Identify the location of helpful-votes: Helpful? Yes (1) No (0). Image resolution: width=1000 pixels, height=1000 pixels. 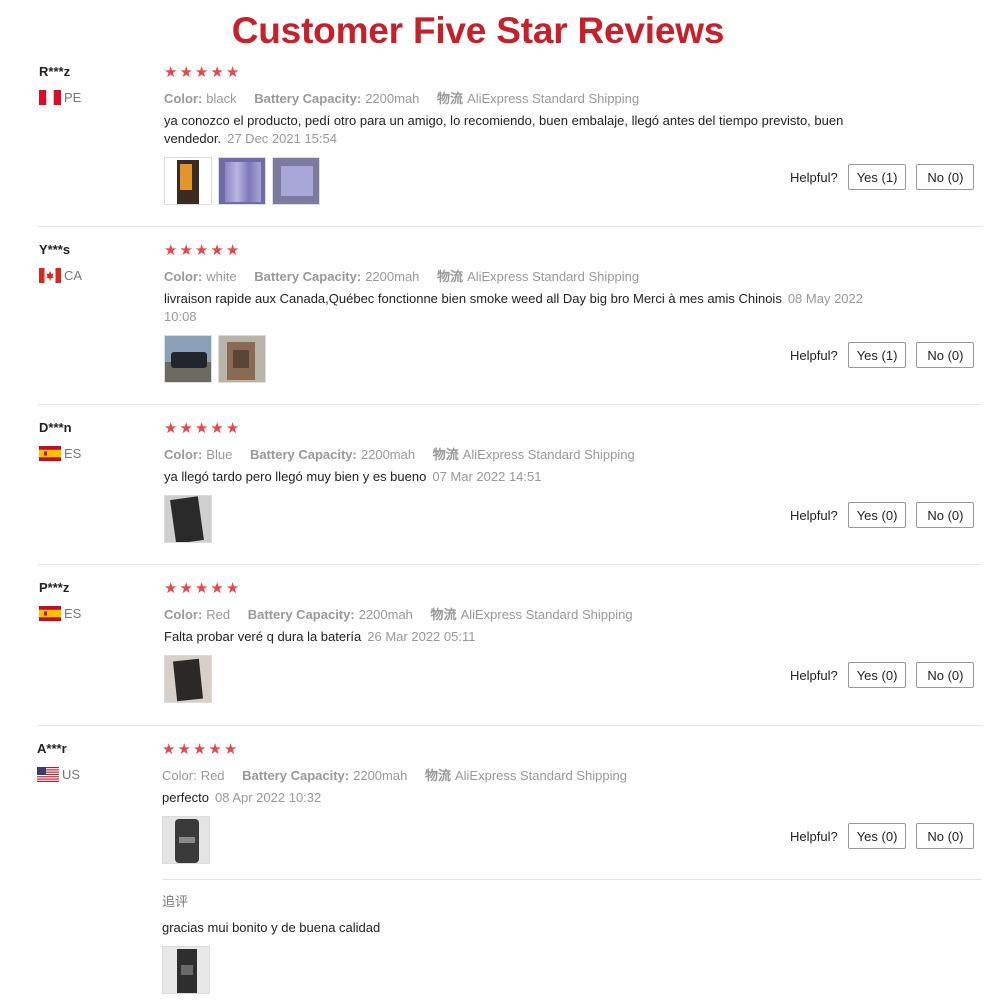
(882, 355).